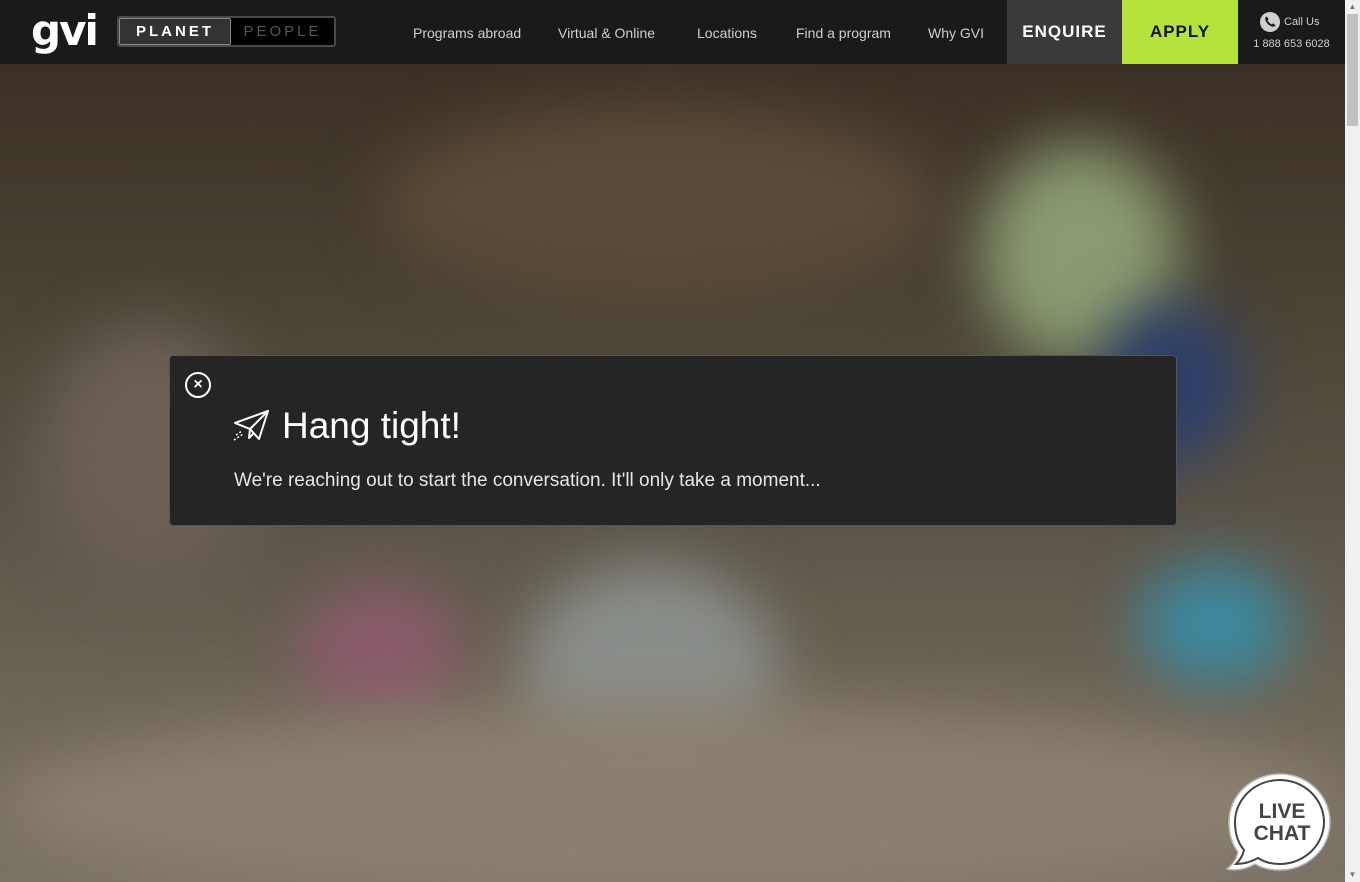  Describe the element at coordinates (1352, 875) in the screenshot. I see `scroll-down-arrow-icon: ▼` at that location.